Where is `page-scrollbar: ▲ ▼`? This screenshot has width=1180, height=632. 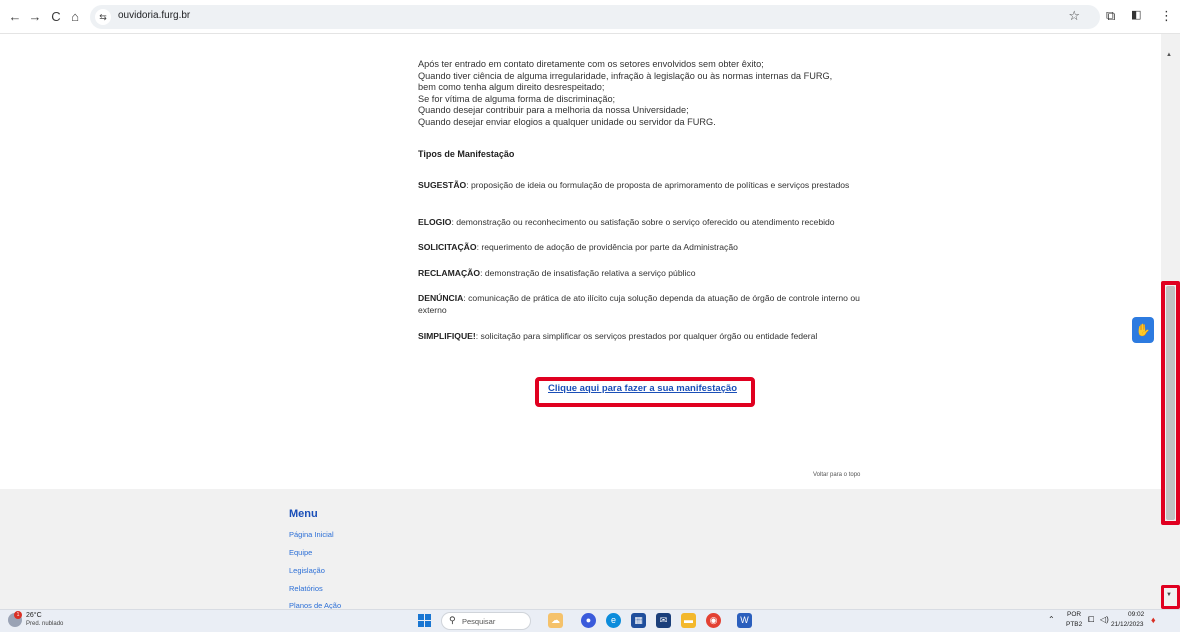
page-scrollbar: ▲ ▼ is located at coordinates (1170, 321).